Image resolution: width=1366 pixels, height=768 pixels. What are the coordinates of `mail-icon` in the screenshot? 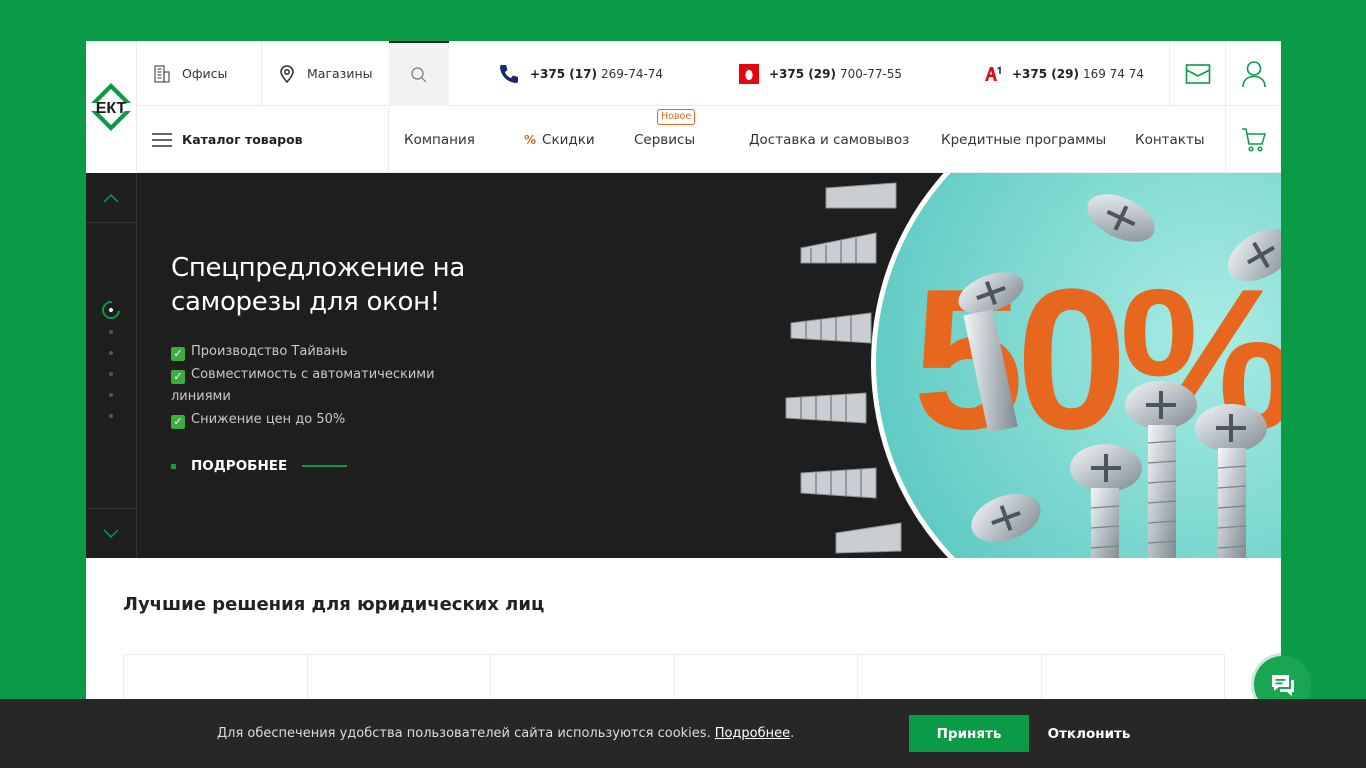 It's located at (1198, 73).